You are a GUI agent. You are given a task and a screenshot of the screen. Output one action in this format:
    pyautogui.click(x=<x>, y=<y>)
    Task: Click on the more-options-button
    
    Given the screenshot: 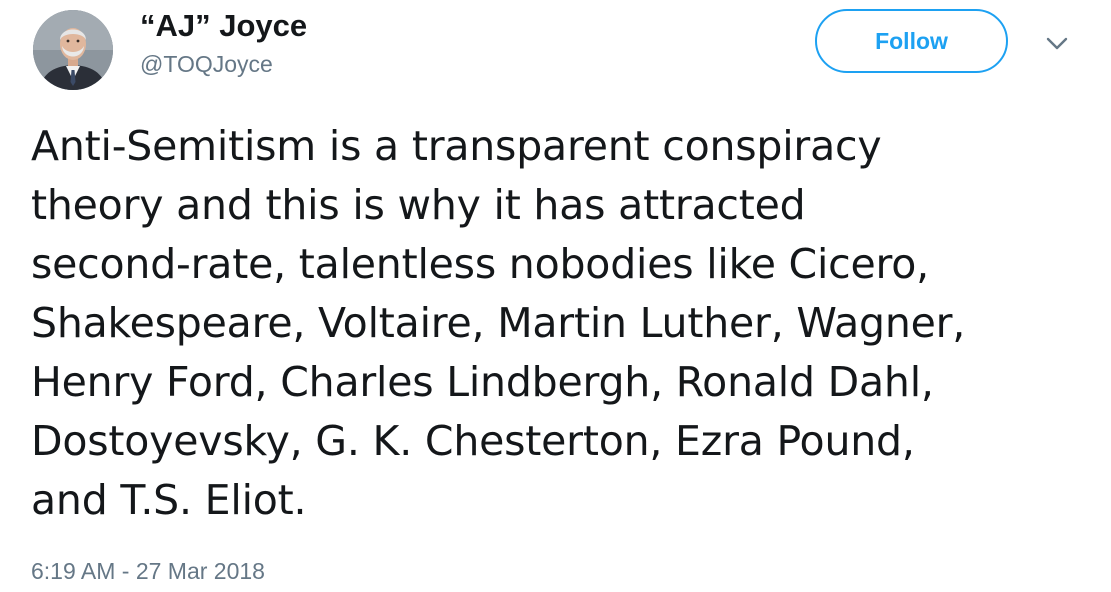 What is the action you would take?
    pyautogui.click(x=1057, y=44)
    